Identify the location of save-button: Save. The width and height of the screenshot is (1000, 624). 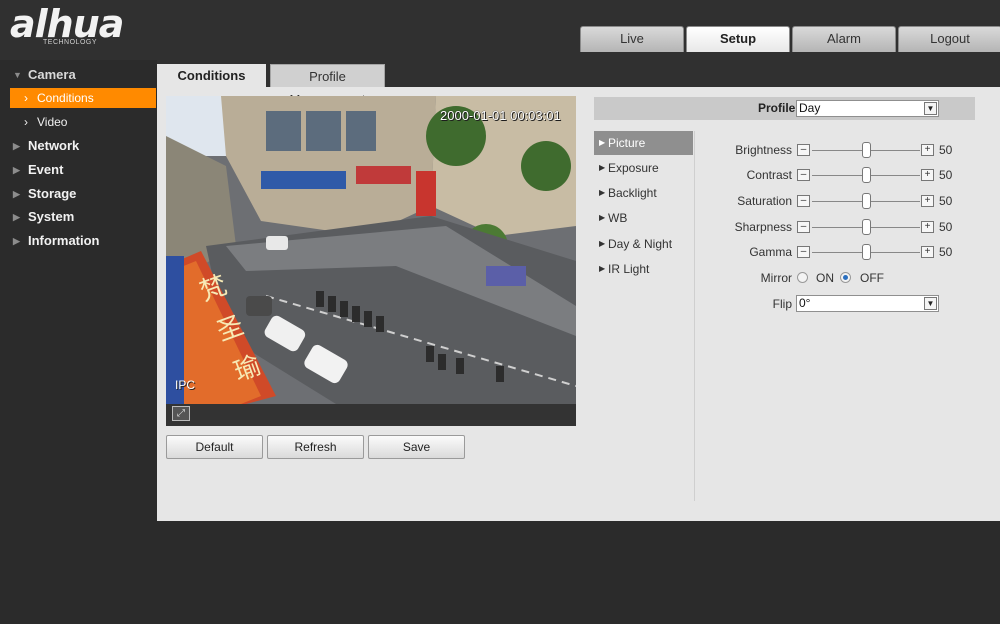
(416, 447).